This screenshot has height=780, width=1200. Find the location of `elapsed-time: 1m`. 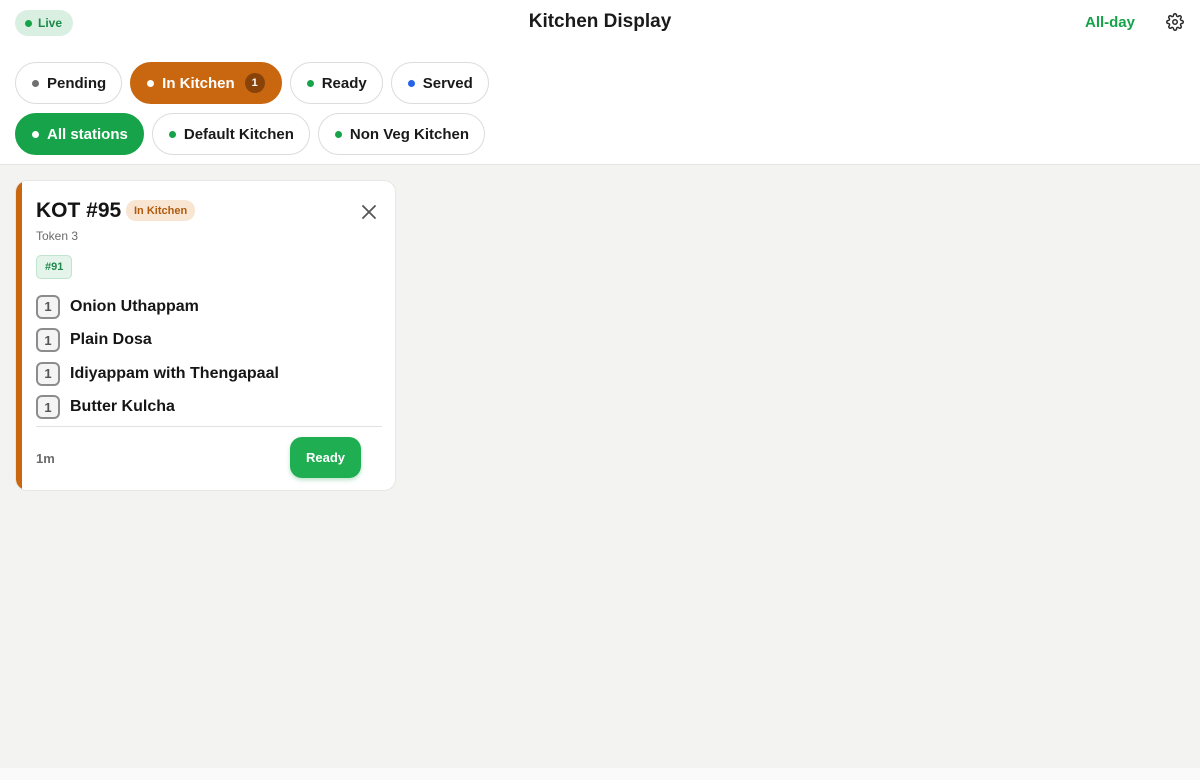

elapsed-time: 1m is located at coordinates (45, 458).